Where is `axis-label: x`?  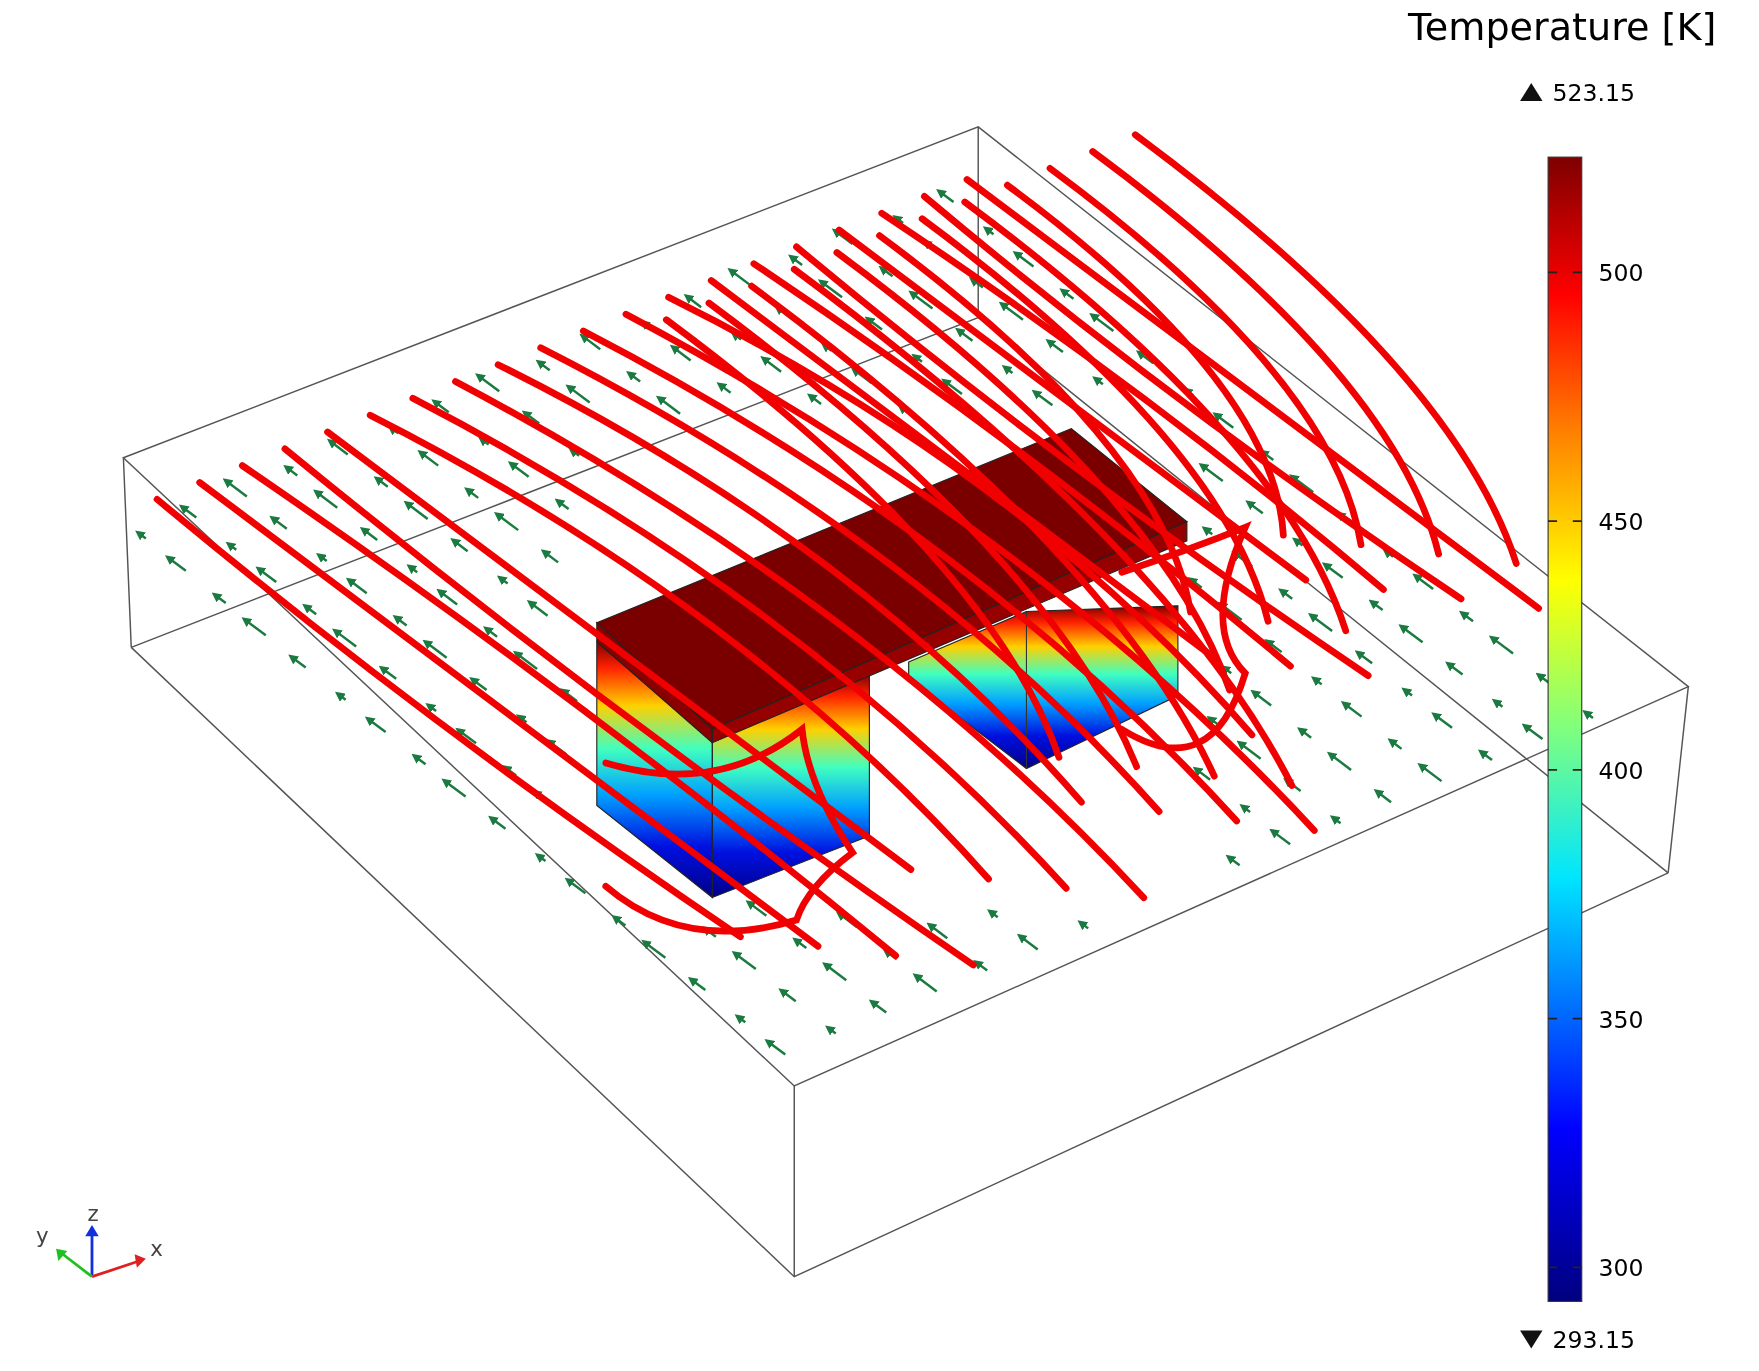
axis-label: x is located at coordinates (156, 1249).